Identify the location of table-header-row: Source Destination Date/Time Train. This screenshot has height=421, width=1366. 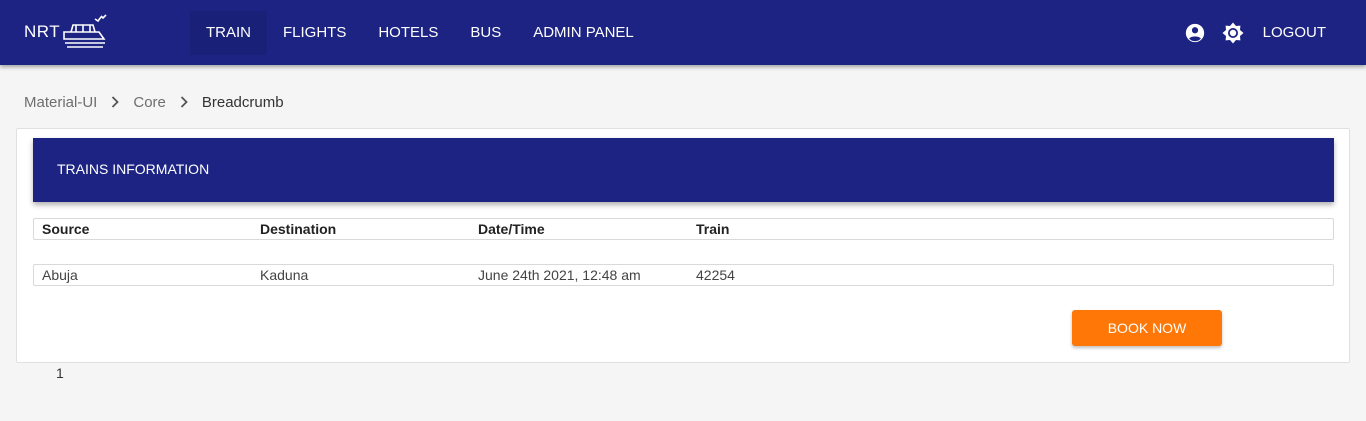
(683, 229).